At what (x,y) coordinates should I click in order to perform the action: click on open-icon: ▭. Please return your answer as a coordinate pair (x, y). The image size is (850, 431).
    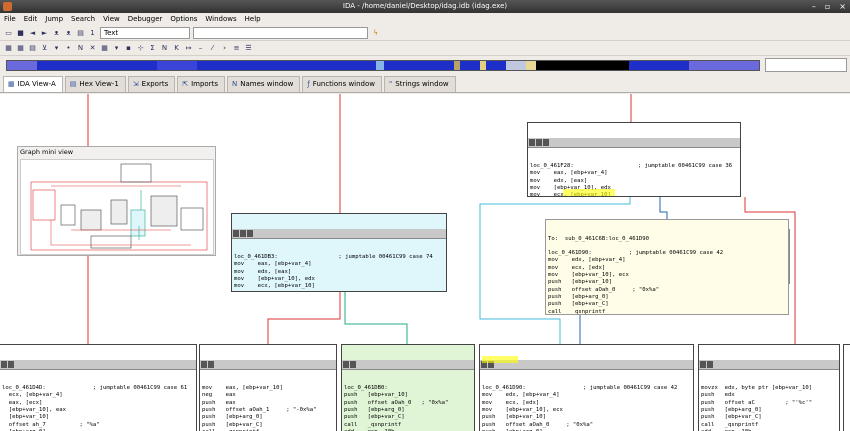
    Looking at the image, I should click on (8, 33).